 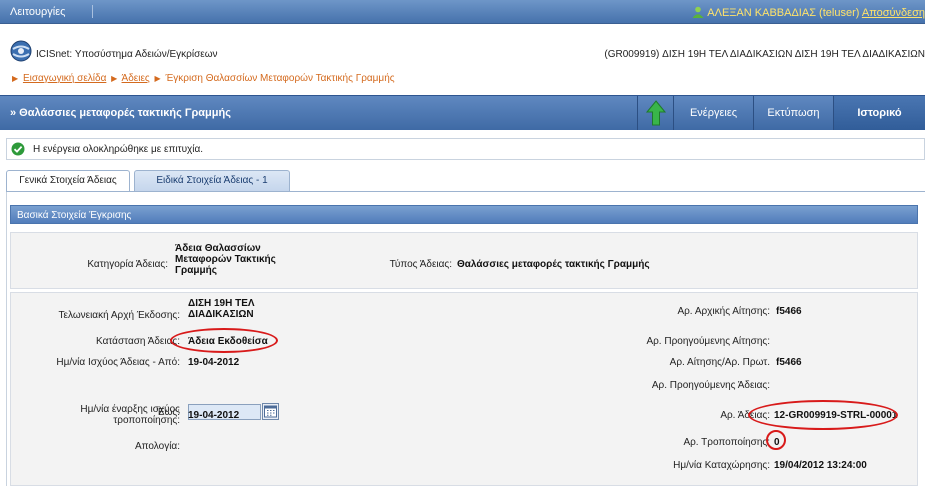 What do you see at coordinates (212, 181) in the screenshot?
I see `tab-specific-details: Ειδικά Στοιχεία Άδειας - 1` at bounding box center [212, 181].